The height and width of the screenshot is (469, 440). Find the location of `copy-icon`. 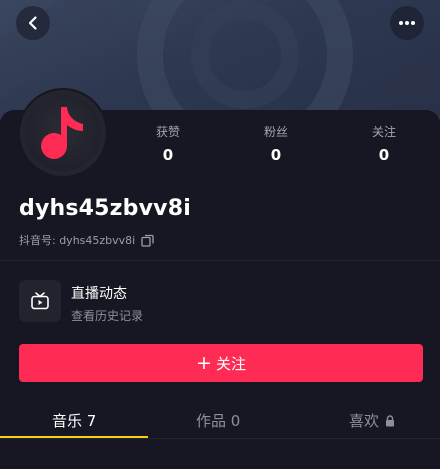

copy-icon is located at coordinates (147, 240).